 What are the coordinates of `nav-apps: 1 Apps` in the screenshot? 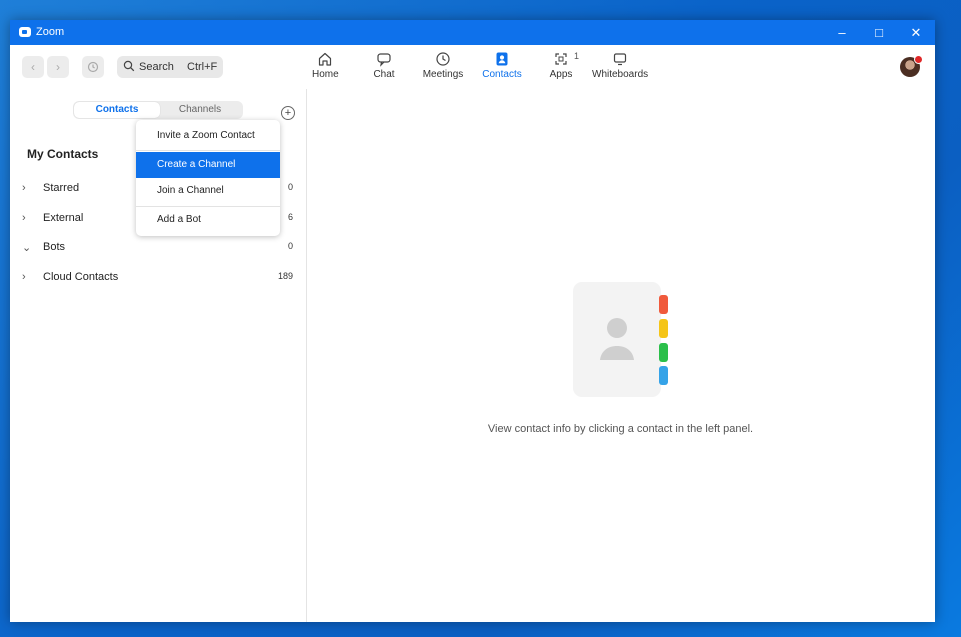 It's located at (564, 65).